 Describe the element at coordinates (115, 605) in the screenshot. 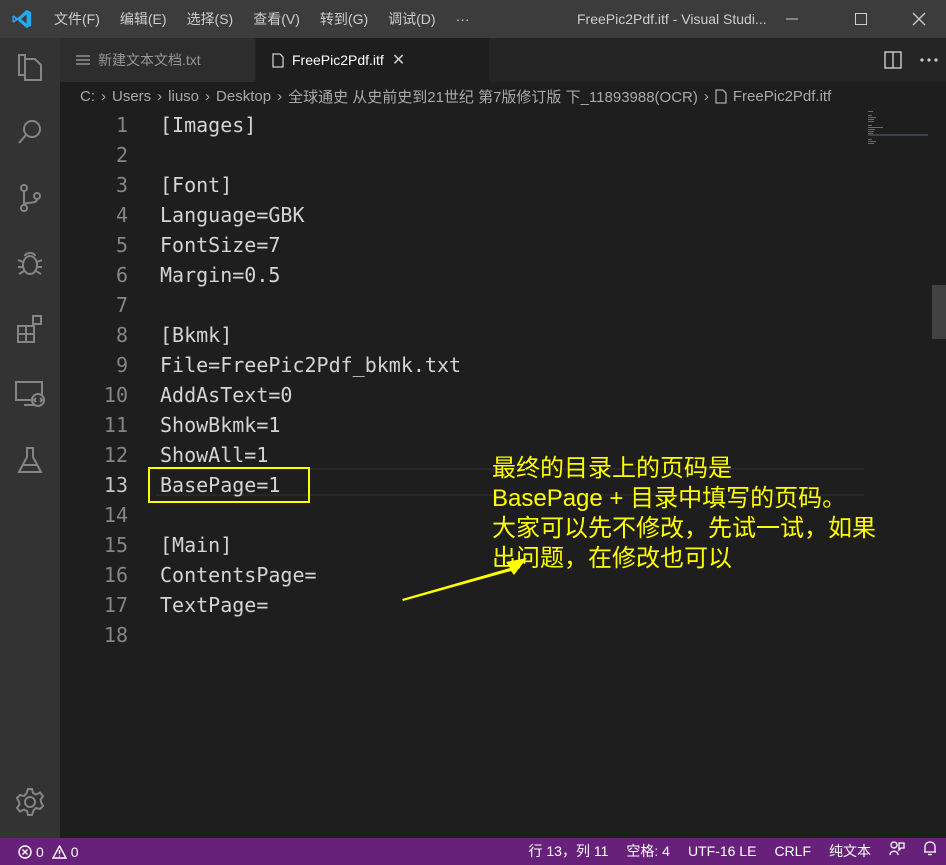

I see `line-number: 17` at that location.